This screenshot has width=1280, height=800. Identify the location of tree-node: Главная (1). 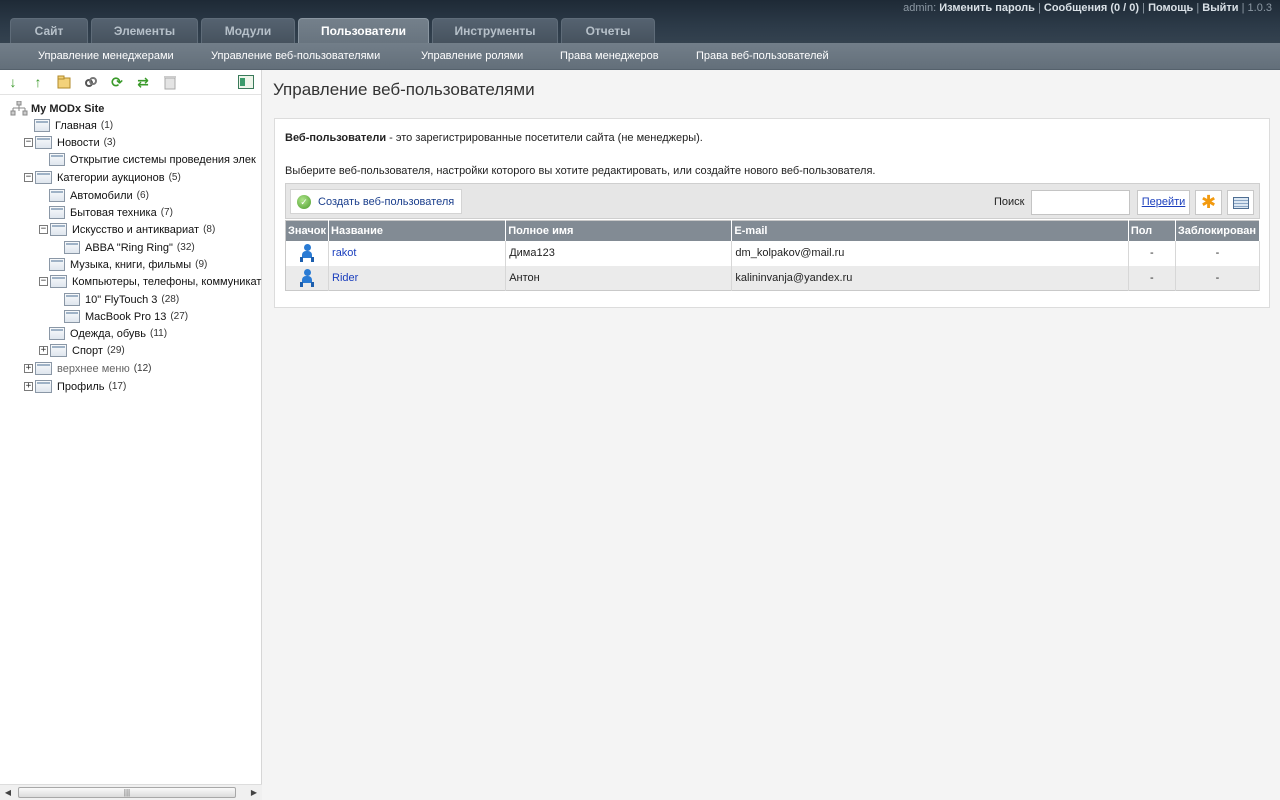
(73, 125).